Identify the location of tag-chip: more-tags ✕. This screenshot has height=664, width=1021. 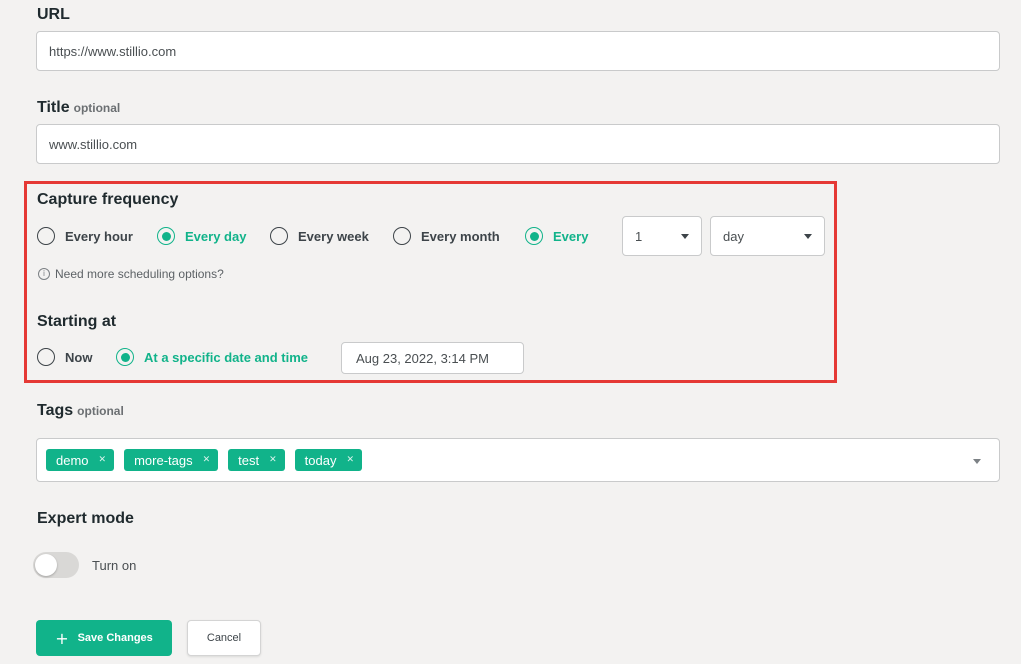
(171, 460).